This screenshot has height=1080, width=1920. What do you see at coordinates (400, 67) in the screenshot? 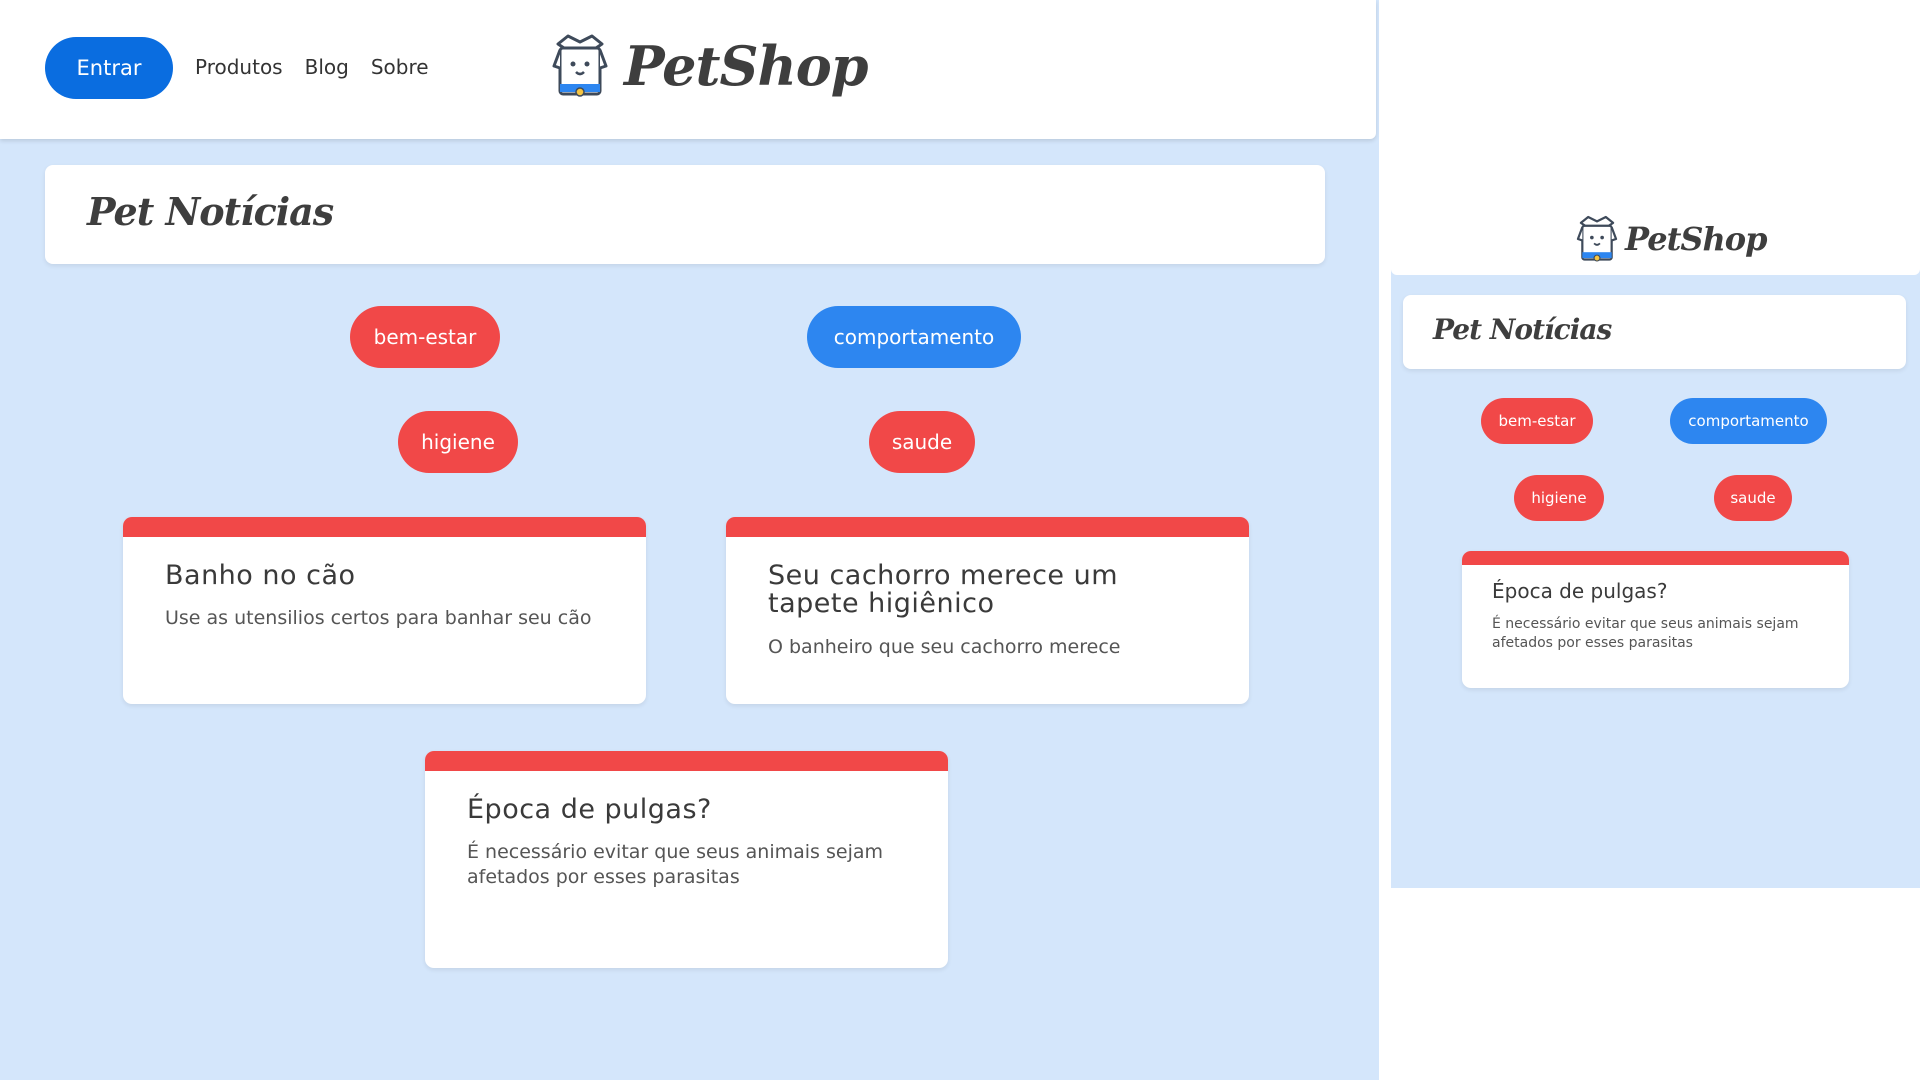
I see `nav-link-sobre: Sobre` at bounding box center [400, 67].